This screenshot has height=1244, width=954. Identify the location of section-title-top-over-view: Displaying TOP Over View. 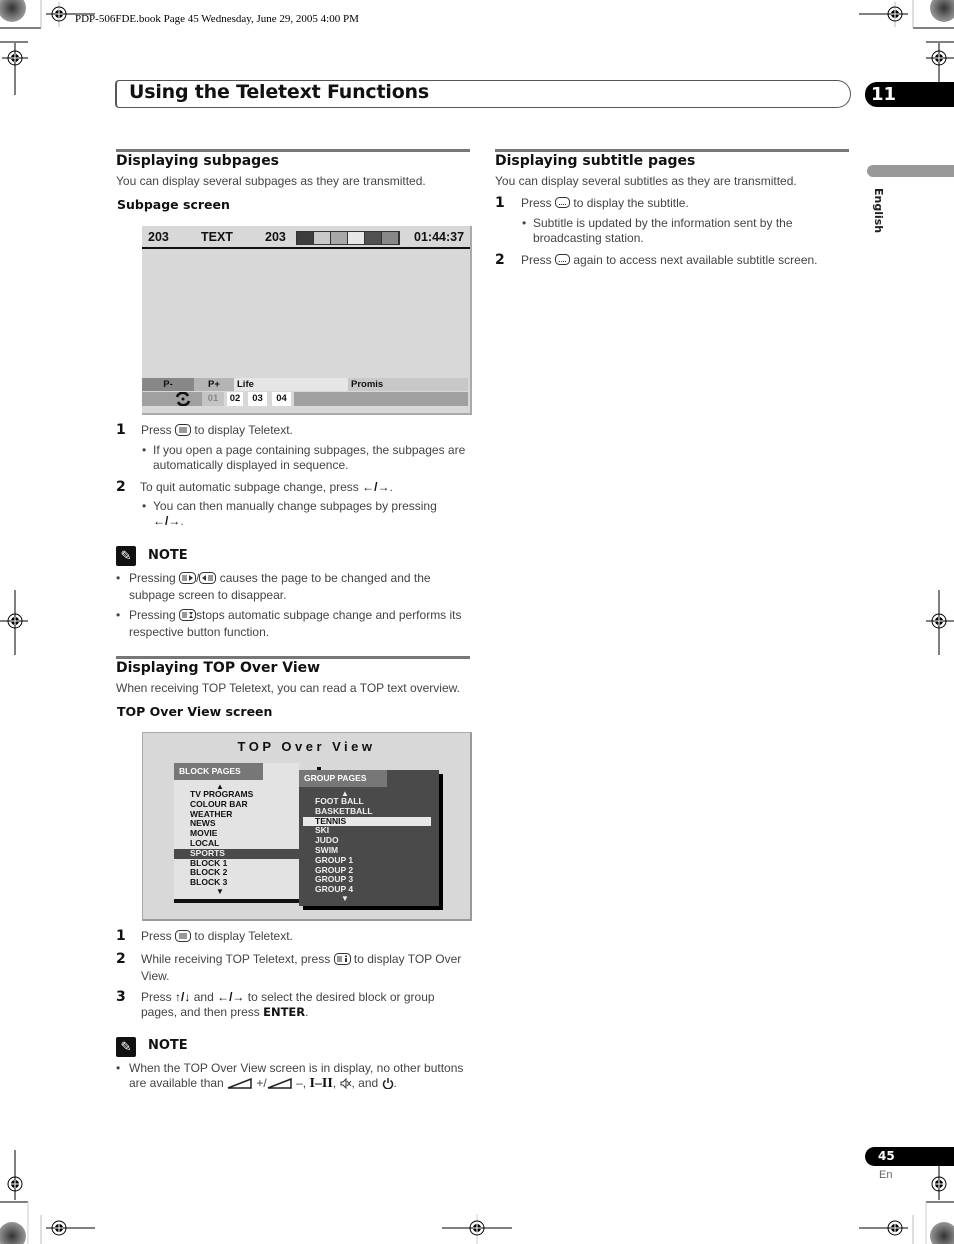
(218, 668).